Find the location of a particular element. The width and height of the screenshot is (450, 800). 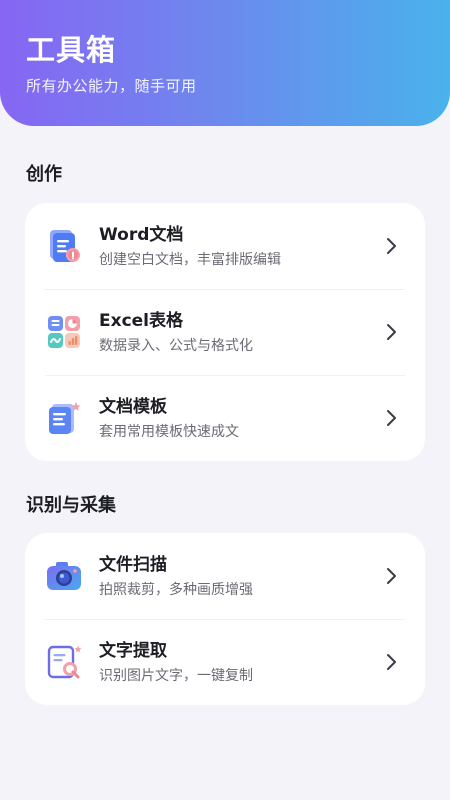

word-document-icon is located at coordinates (64, 246).